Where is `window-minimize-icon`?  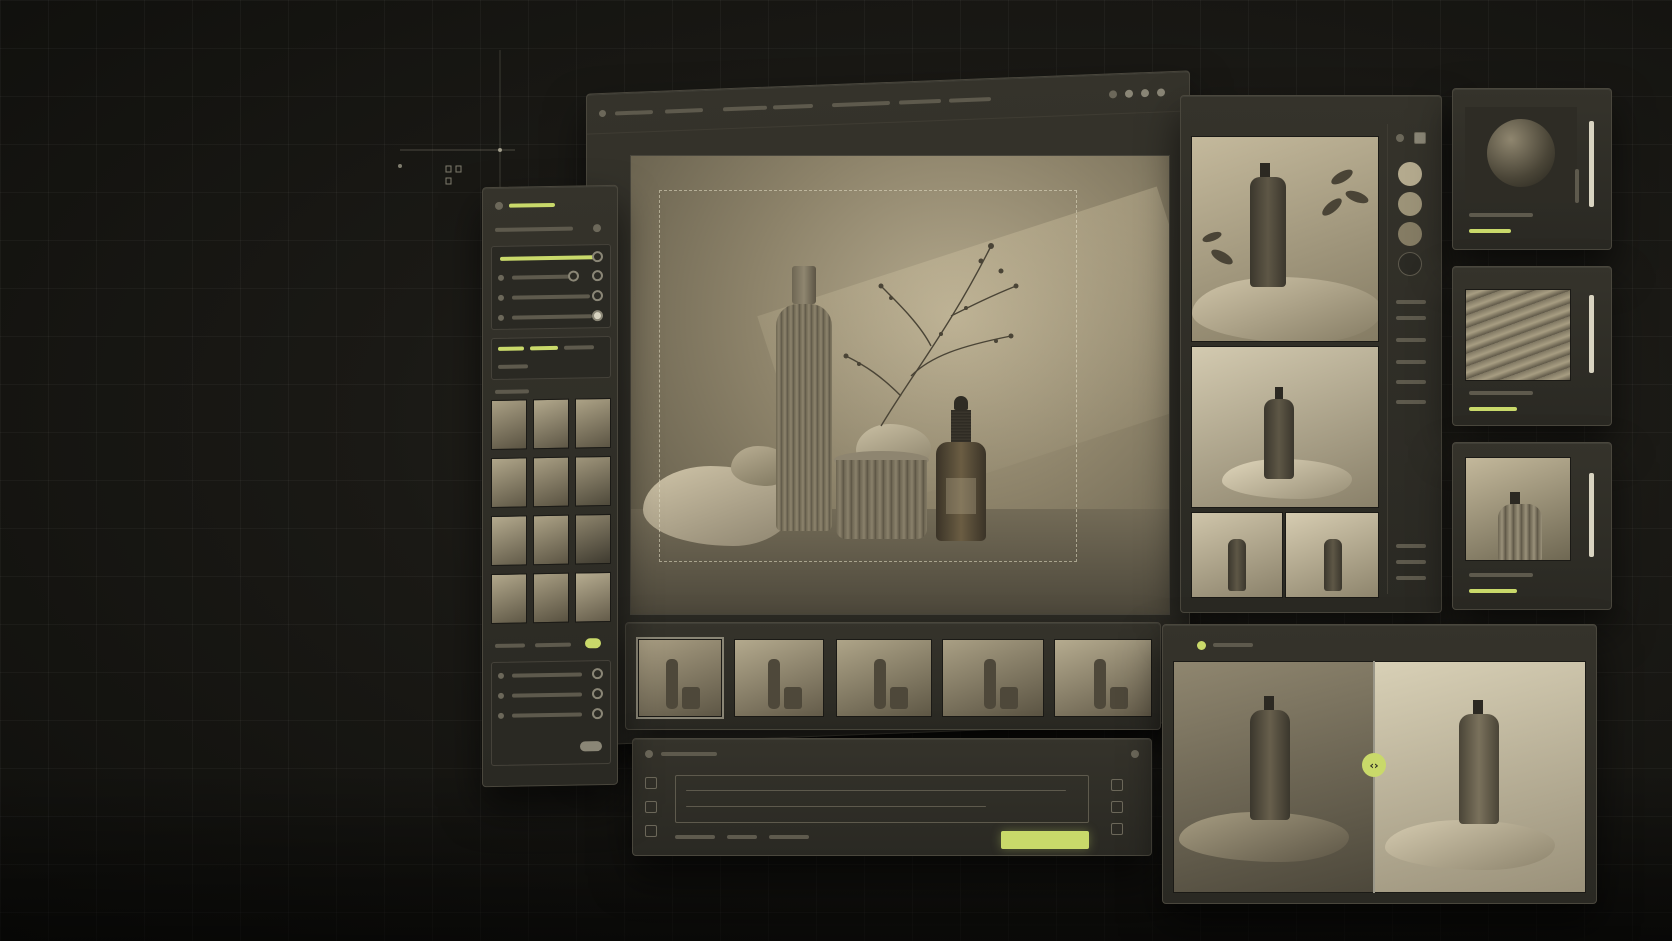 window-minimize-icon is located at coordinates (1113, 94).